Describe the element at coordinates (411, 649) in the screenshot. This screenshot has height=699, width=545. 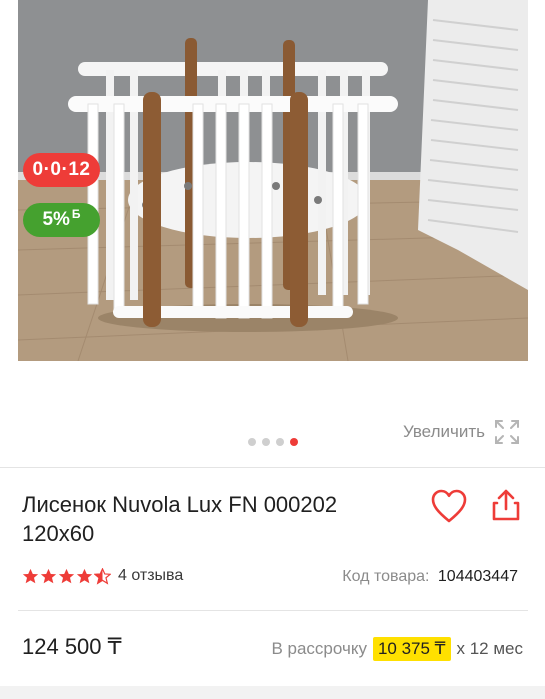
I see `installment-amount: 10 375 ₸` at that location.